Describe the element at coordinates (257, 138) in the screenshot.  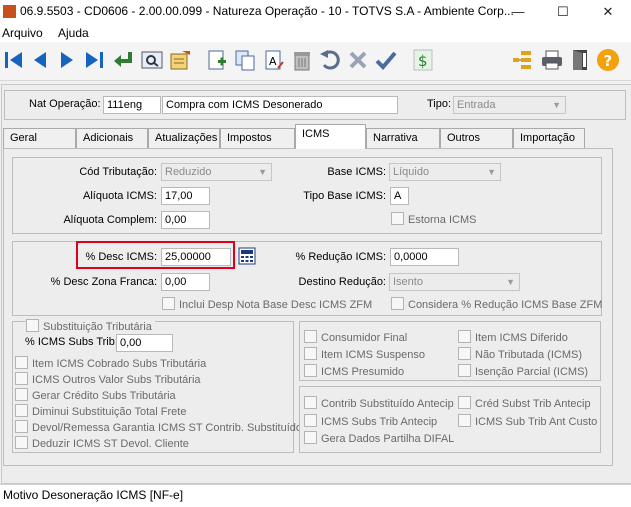
I see `tab-impostos: Impostos` at that location.